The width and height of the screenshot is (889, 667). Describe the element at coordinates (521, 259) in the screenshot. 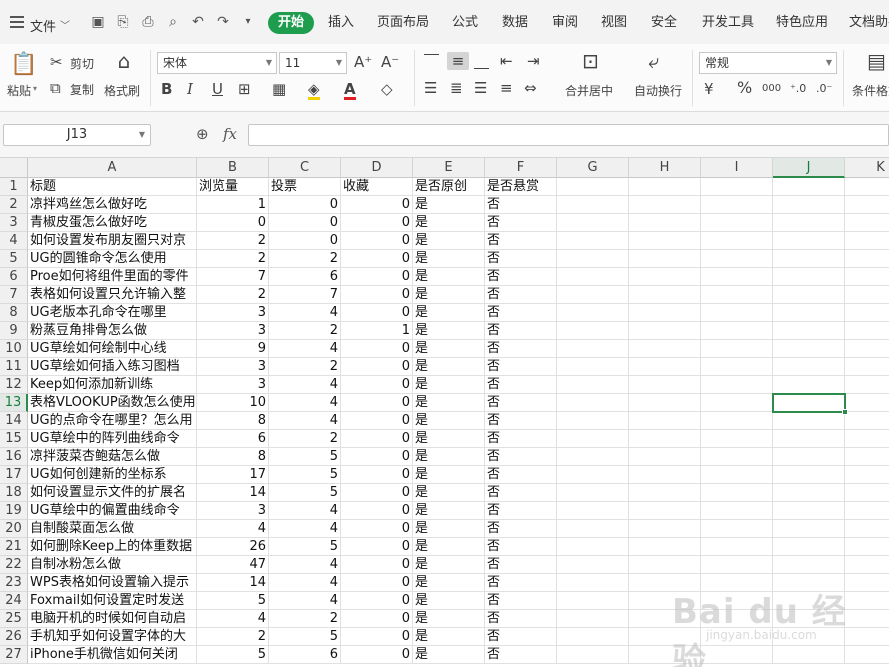

I see `cell-f5: 否` at that location.